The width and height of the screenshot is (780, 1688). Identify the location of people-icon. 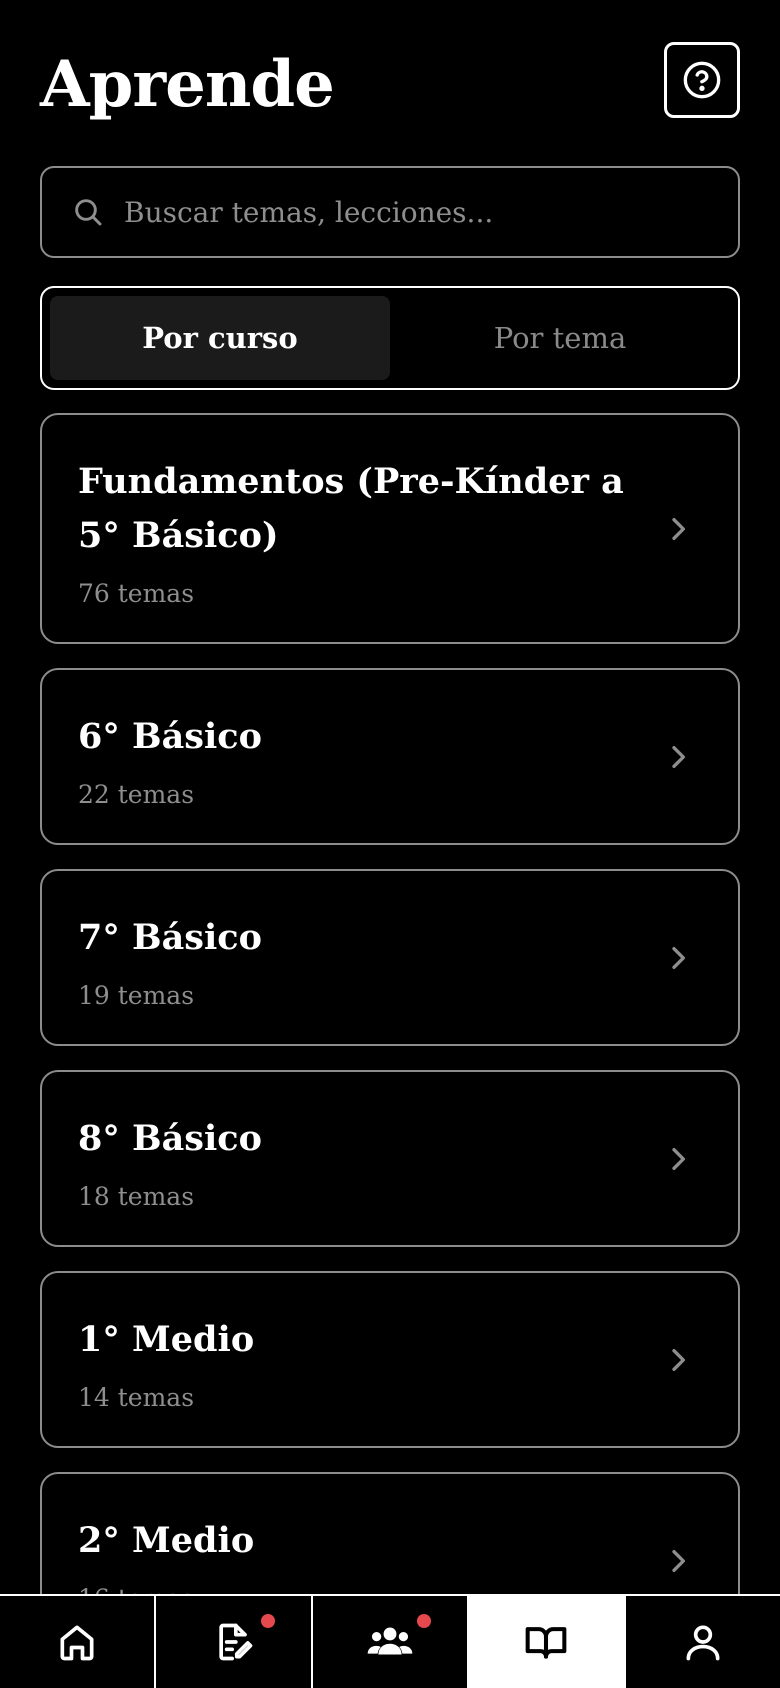
(390, 1641).